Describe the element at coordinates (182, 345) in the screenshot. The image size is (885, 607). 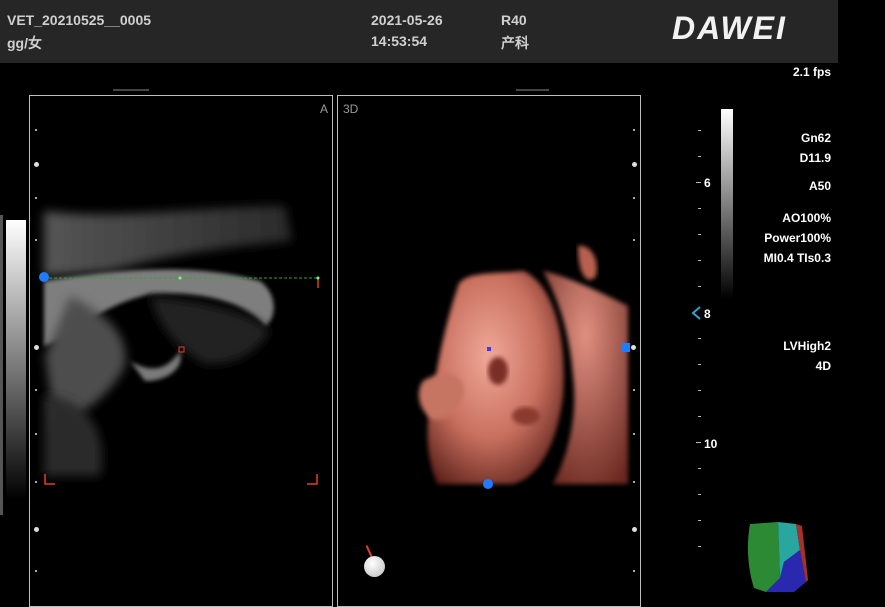
I see `bmode-image` at that location.